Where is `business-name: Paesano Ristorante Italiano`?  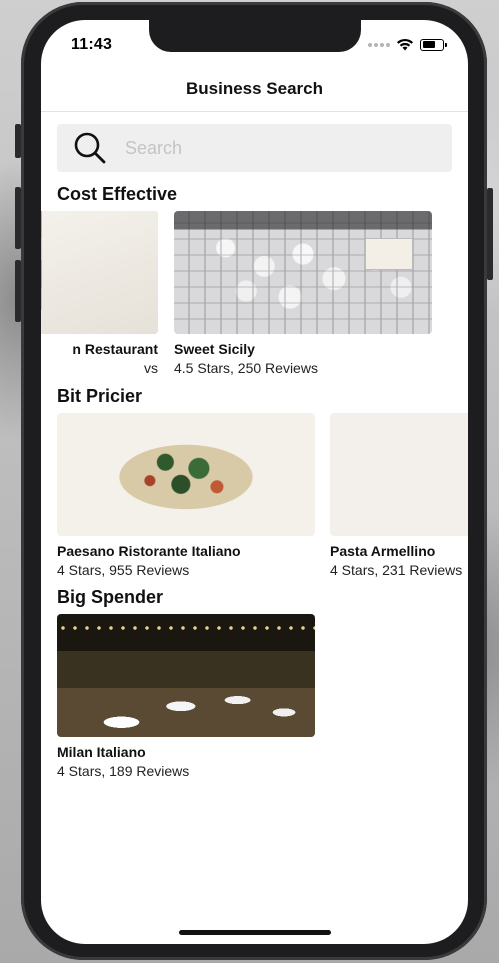 business-name: Paesano Ristorante Italiano is located at coordinates (149, 551).